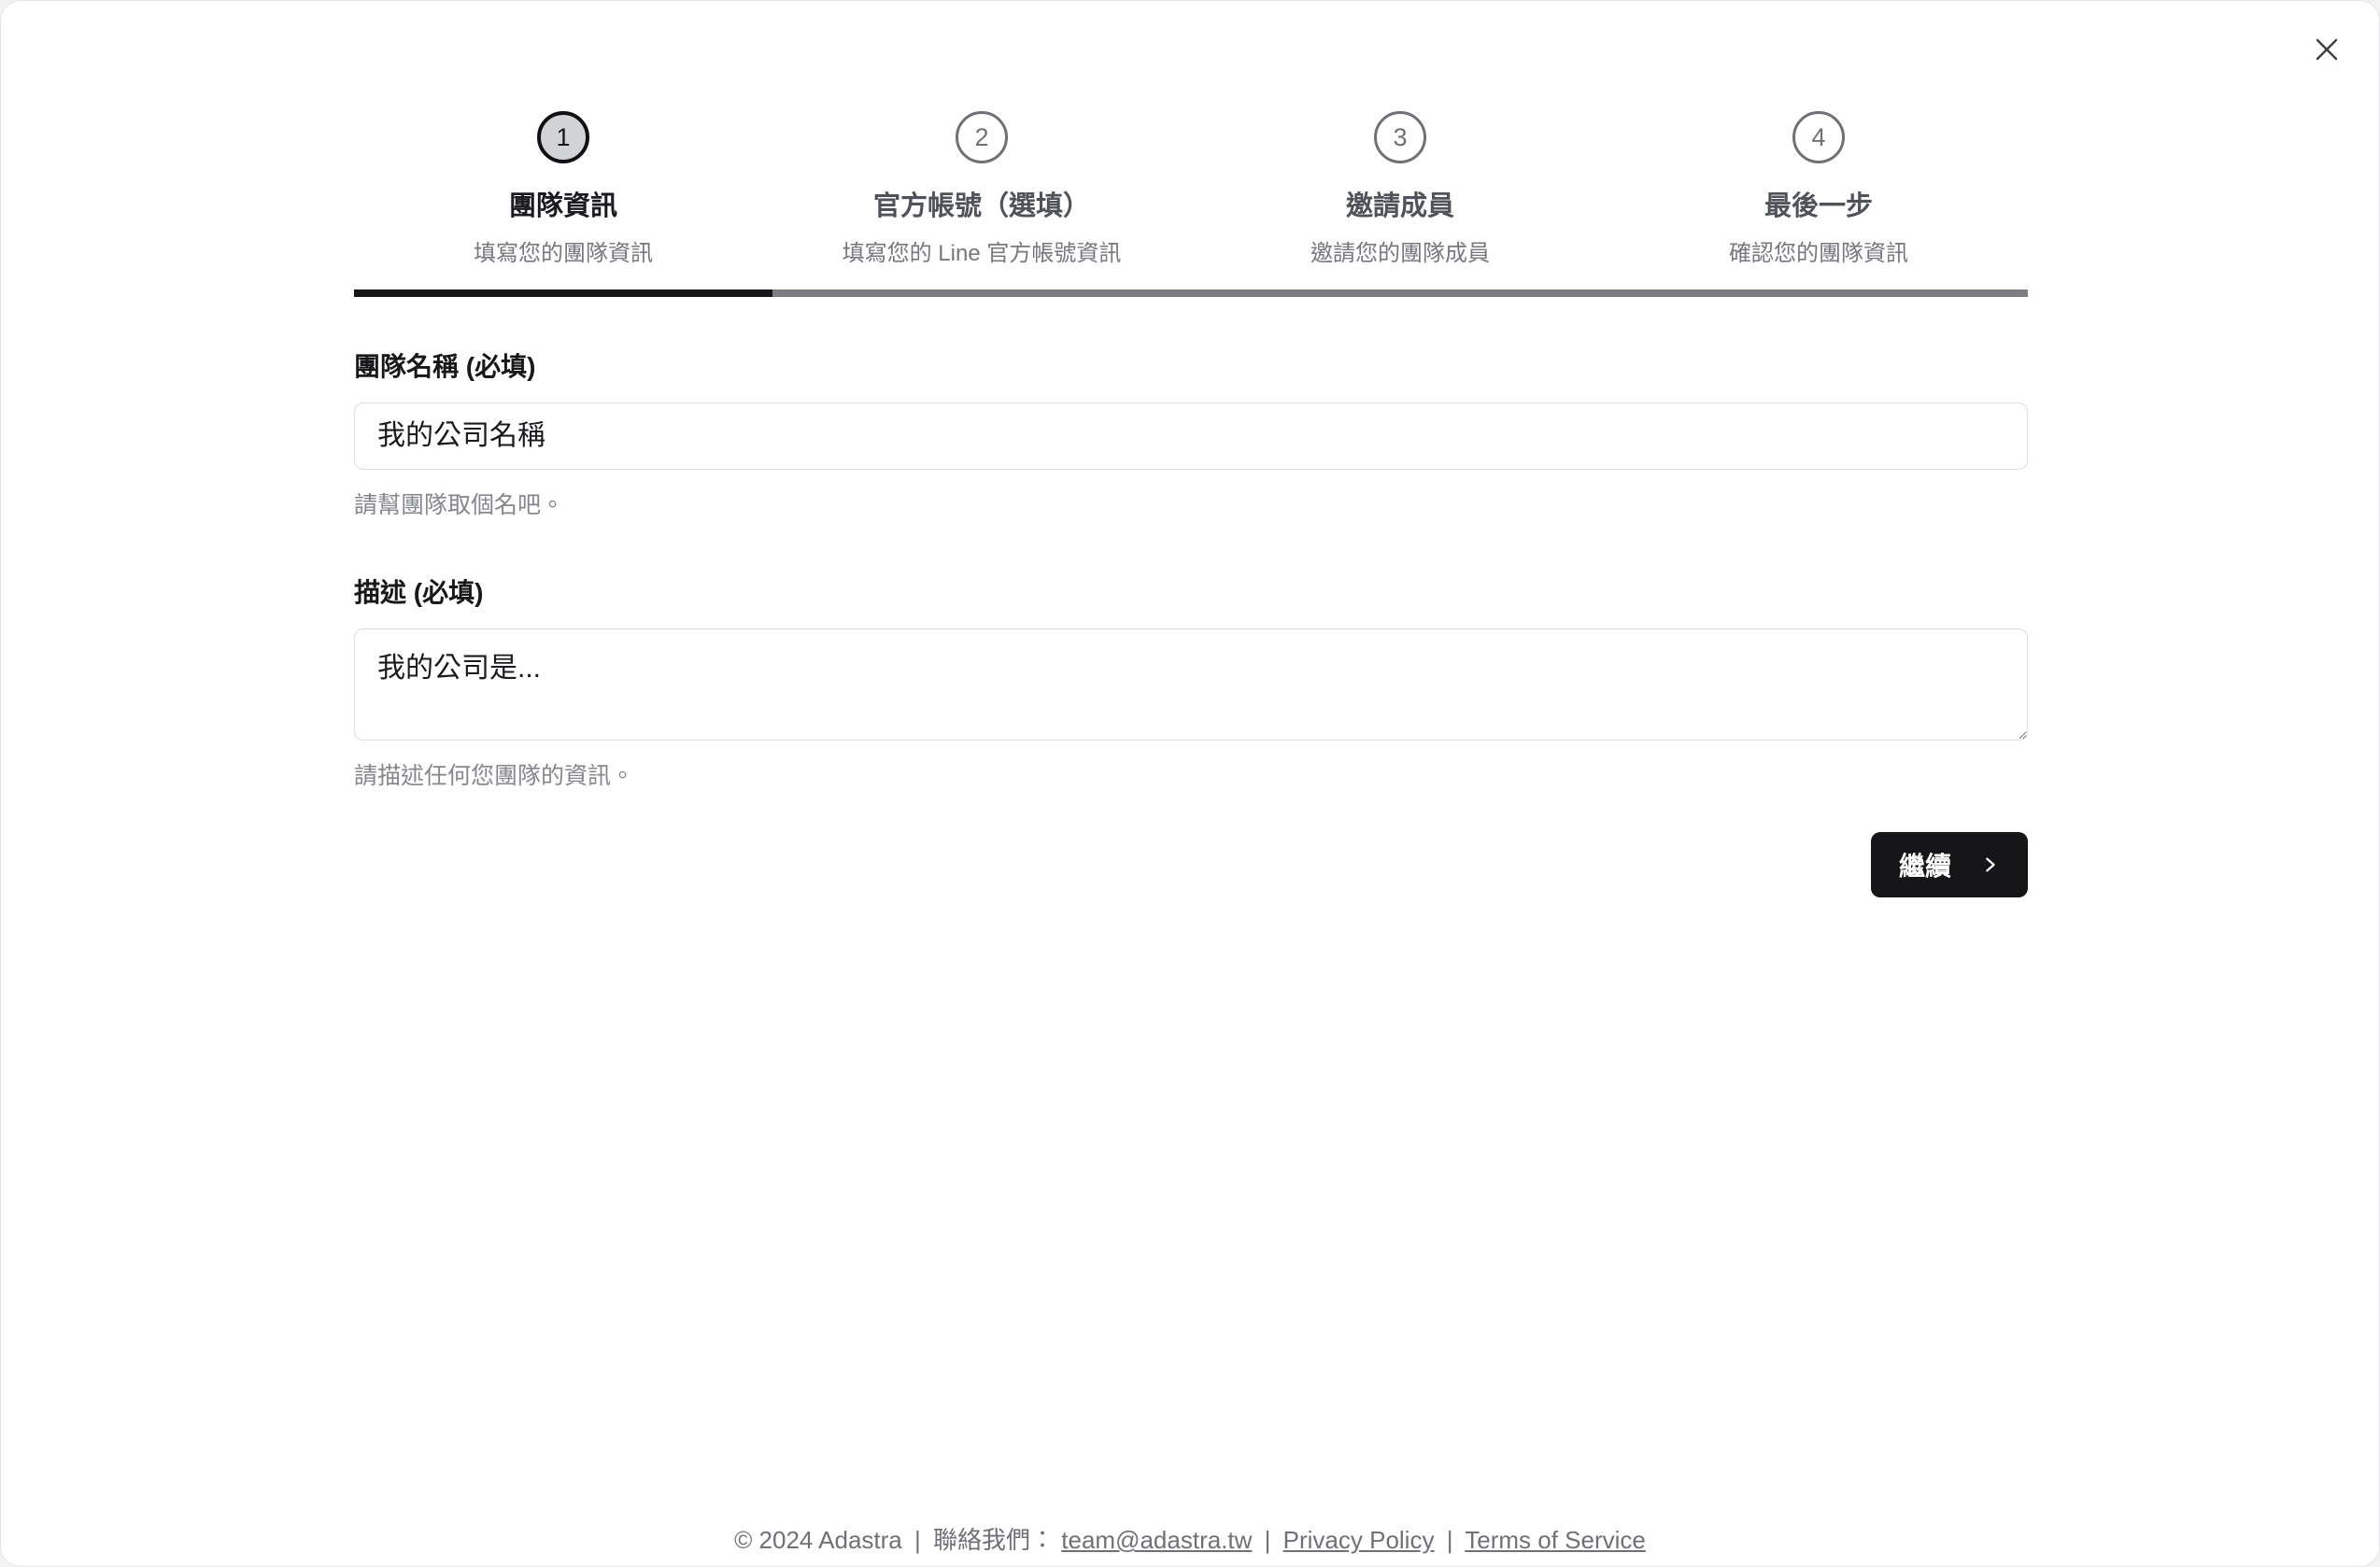 Image resolution: width=2380 pixels, height=1567 pixels. Describe the element at coordinates (563, 137) in the screenshot. I see `step-1-number: 1` at that location.